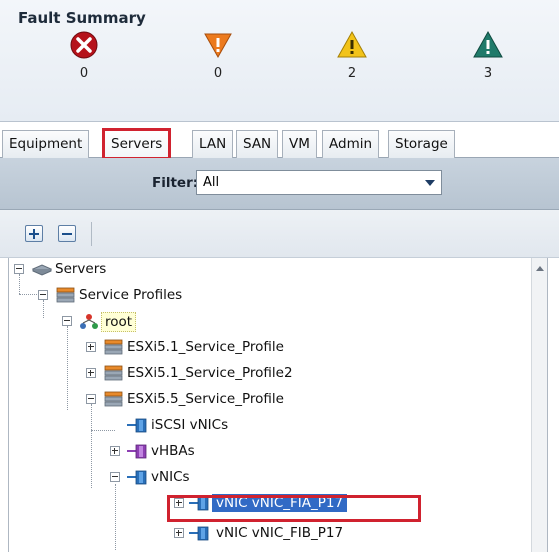 This screenshot has width=559, height=552. Describe the element at coordinates (42, 270) in the screenshot. I see `servers-icon` at that location.